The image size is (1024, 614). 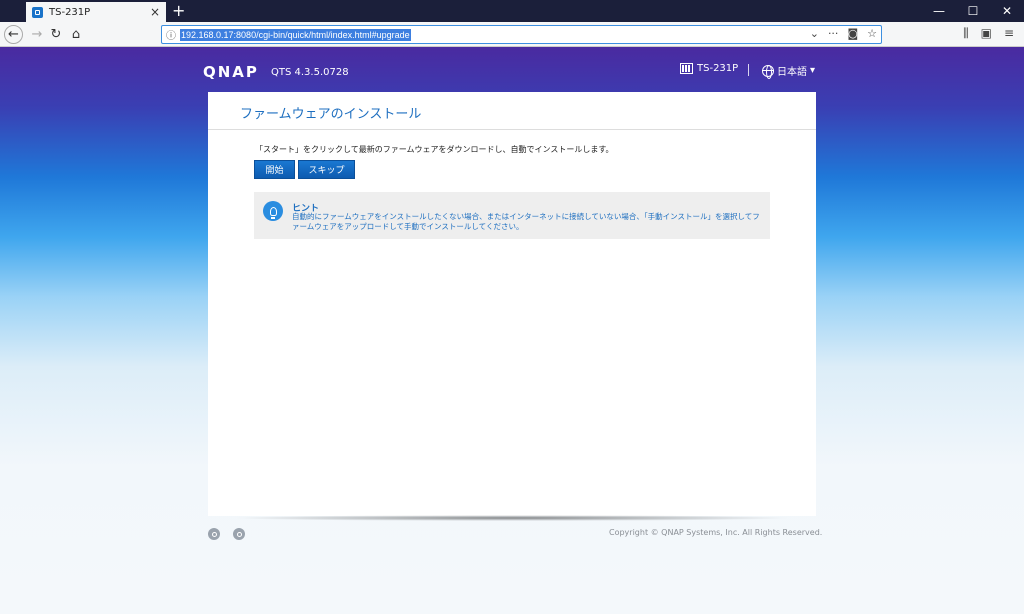 What do you see at coordinates (273, 211) in the screenshot?
I see `lightbulb-icon` at bounding box center [273, 211].